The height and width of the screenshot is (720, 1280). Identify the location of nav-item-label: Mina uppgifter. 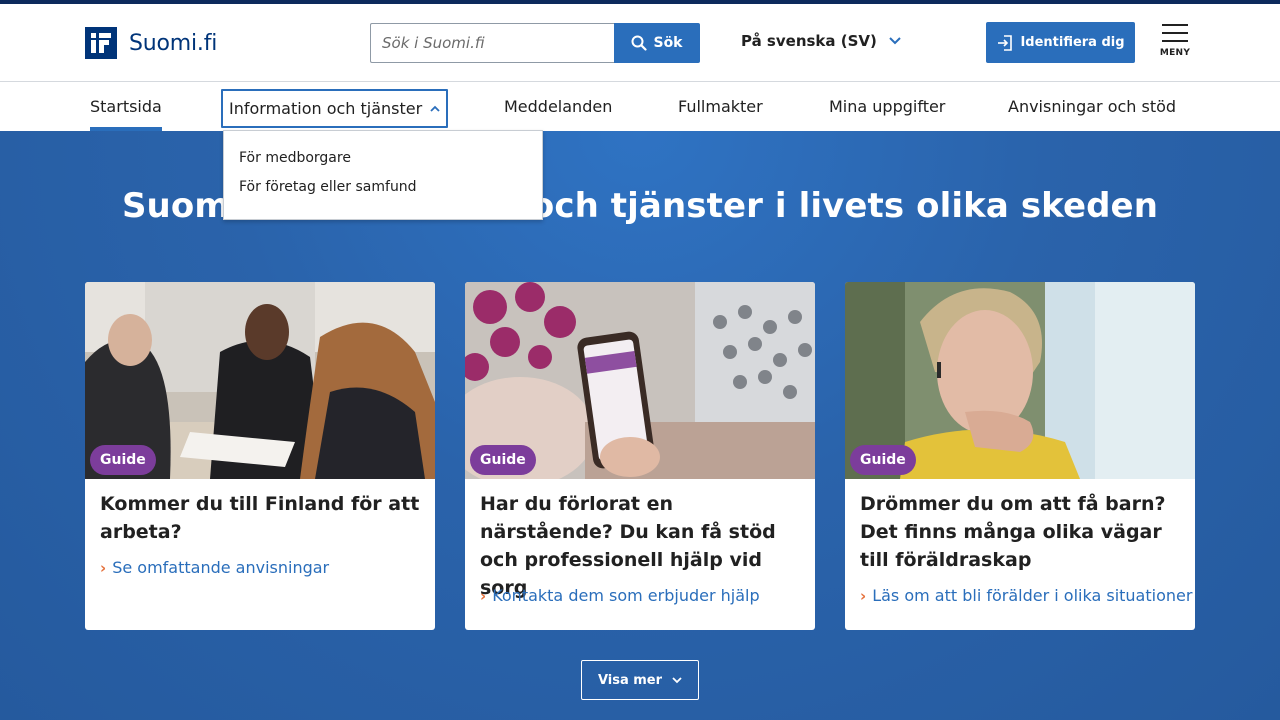
(887, 106).